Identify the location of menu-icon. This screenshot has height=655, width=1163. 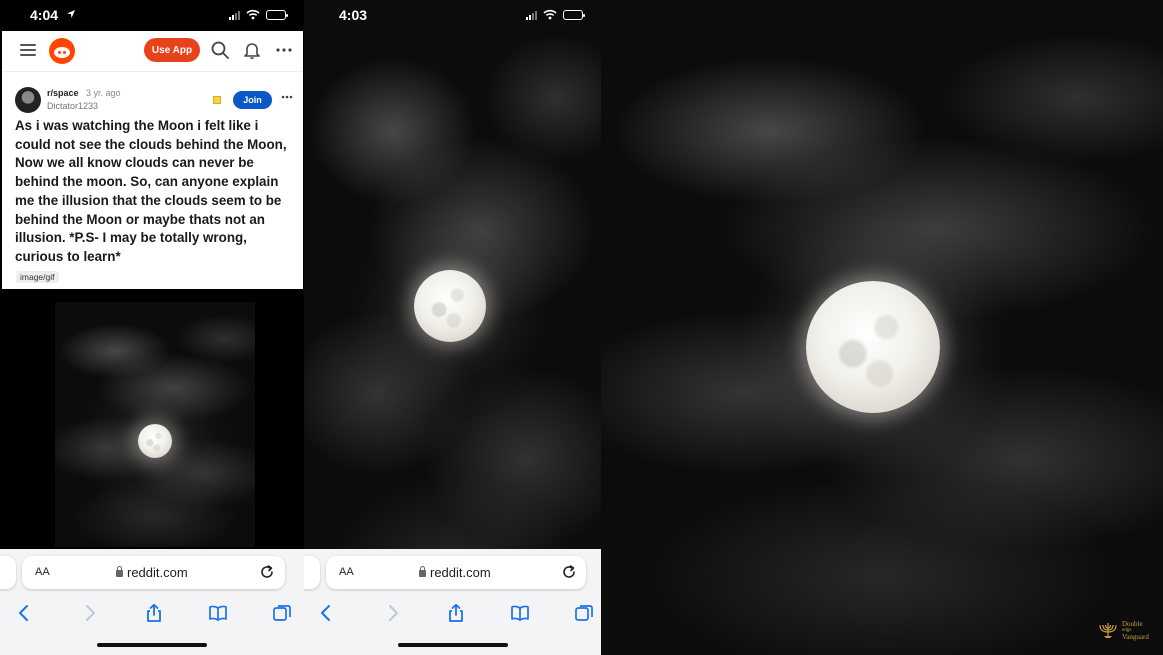
(28, 50).